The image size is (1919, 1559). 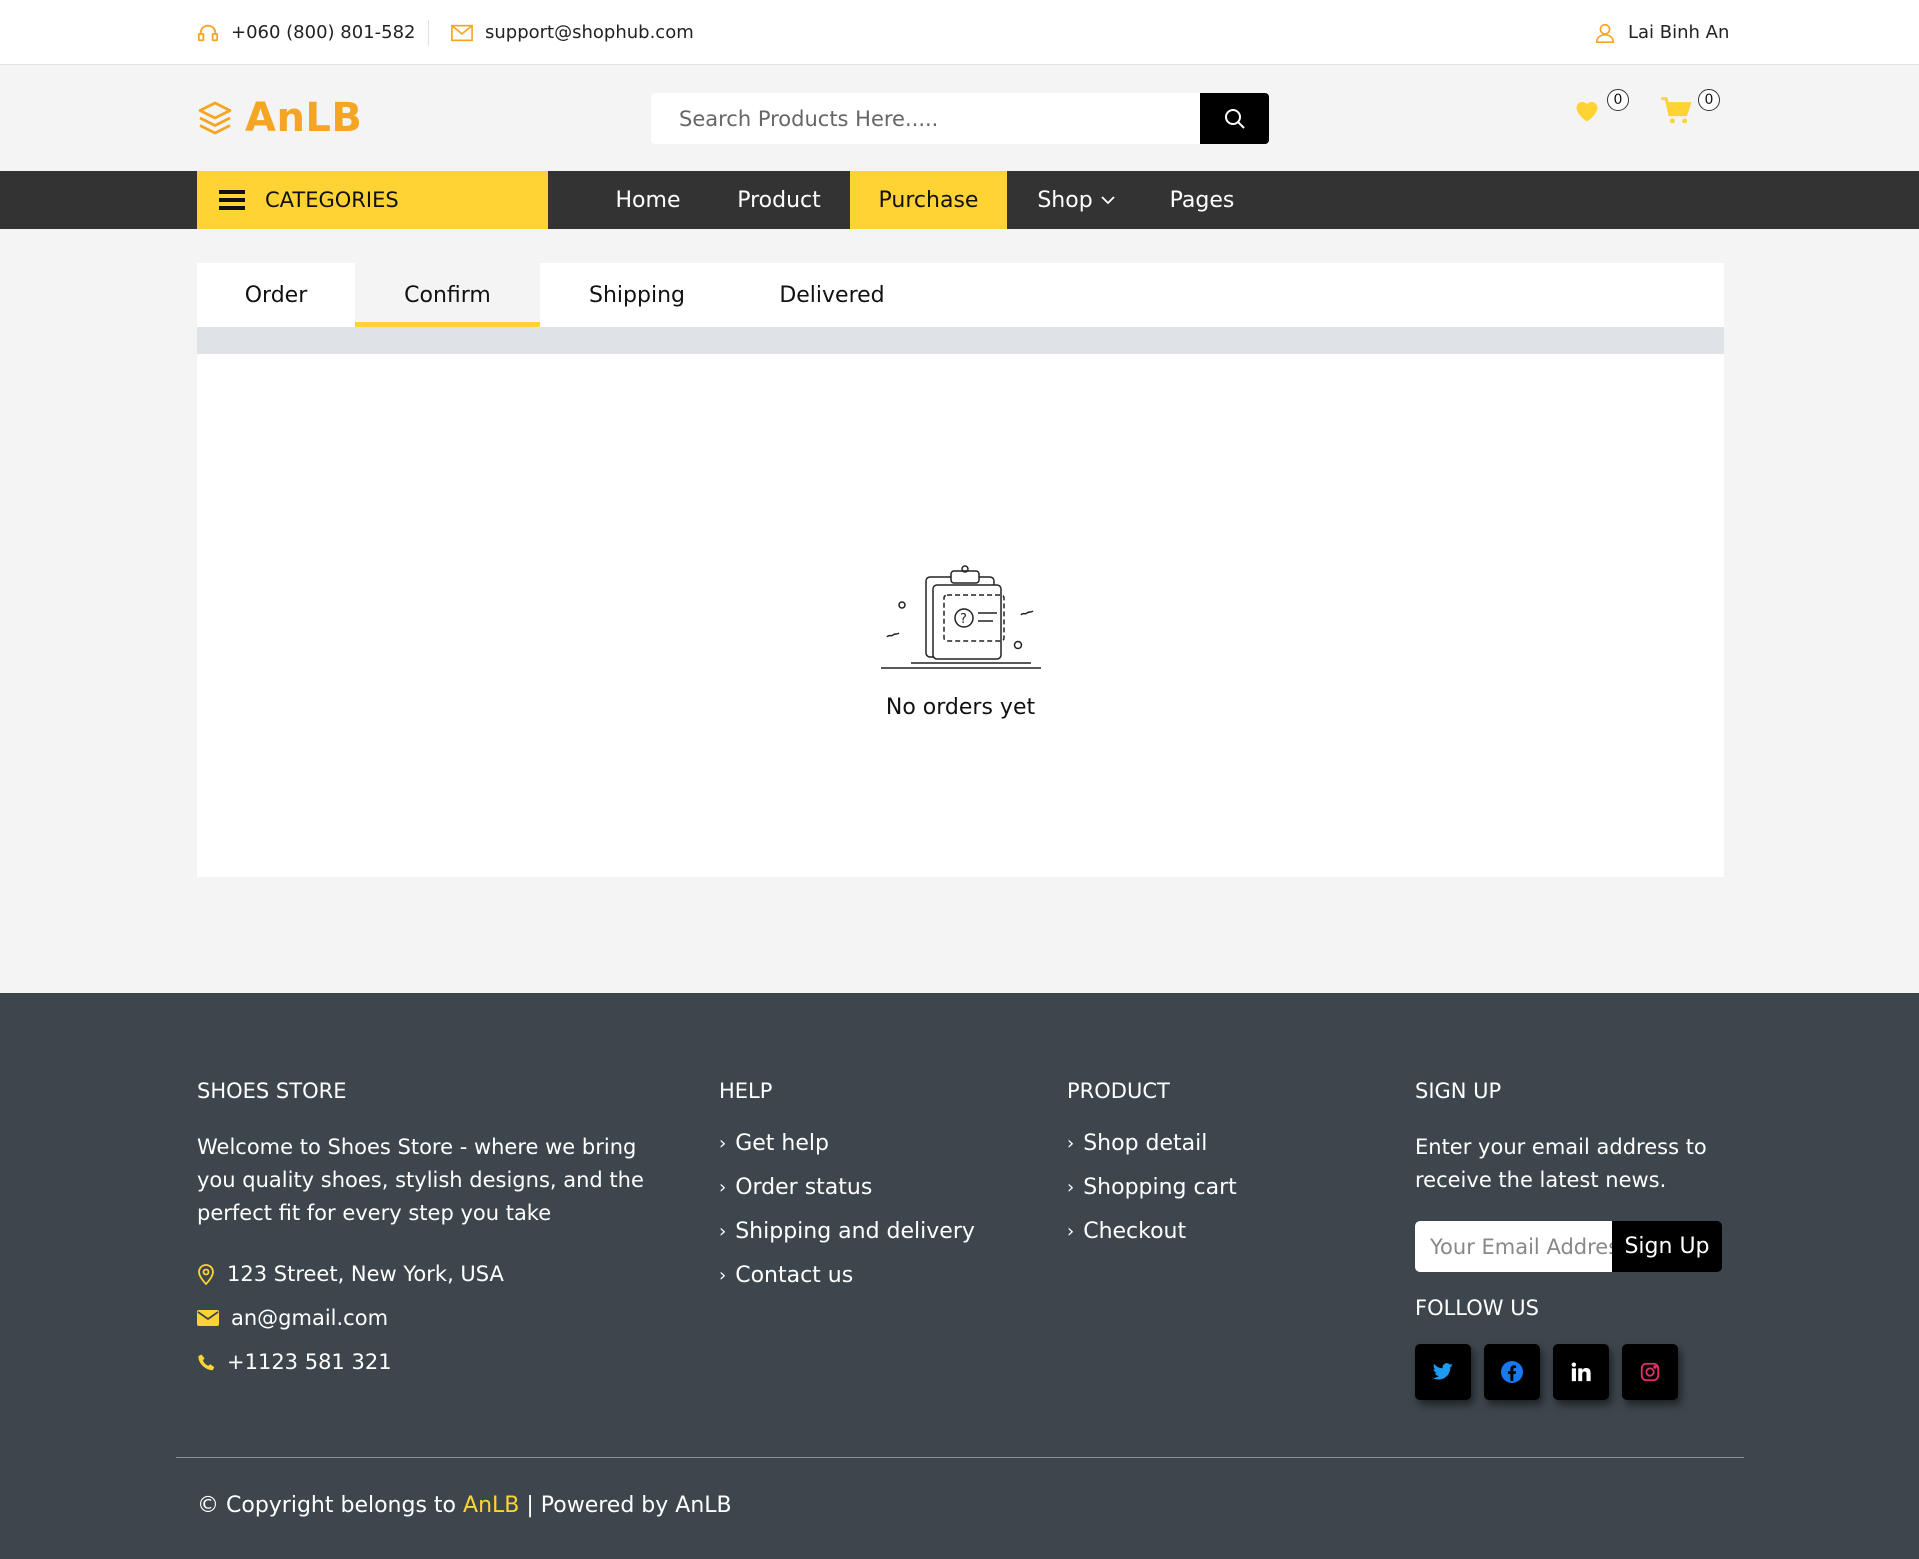 I want to click on nav-shop: Shop, so click(x=1076, y=200).